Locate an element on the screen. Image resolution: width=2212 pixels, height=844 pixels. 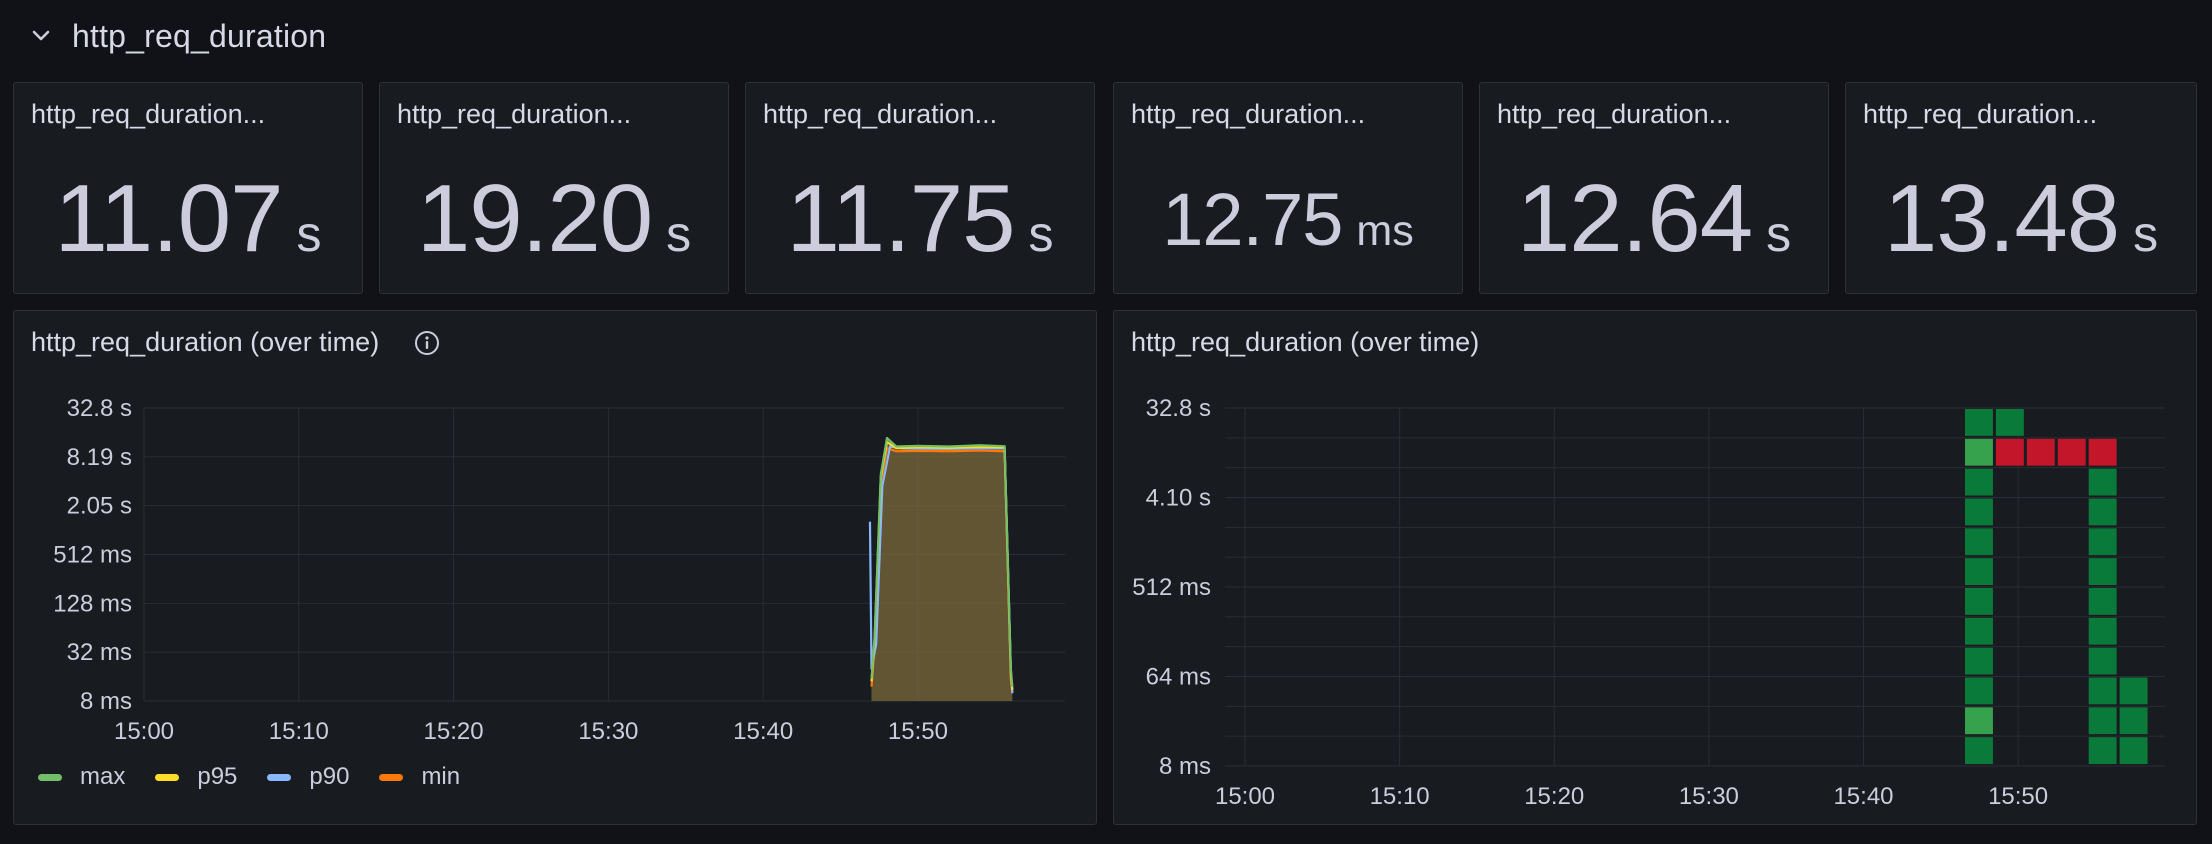
stat-number: 12.75 is located at coordinates (1252, 219).